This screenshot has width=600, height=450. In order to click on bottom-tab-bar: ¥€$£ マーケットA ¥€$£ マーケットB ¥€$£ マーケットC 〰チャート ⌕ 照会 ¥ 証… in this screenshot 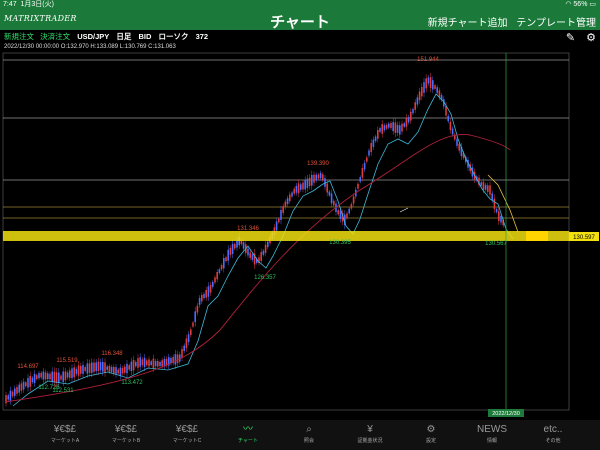, I will do `click(300, 435)`.